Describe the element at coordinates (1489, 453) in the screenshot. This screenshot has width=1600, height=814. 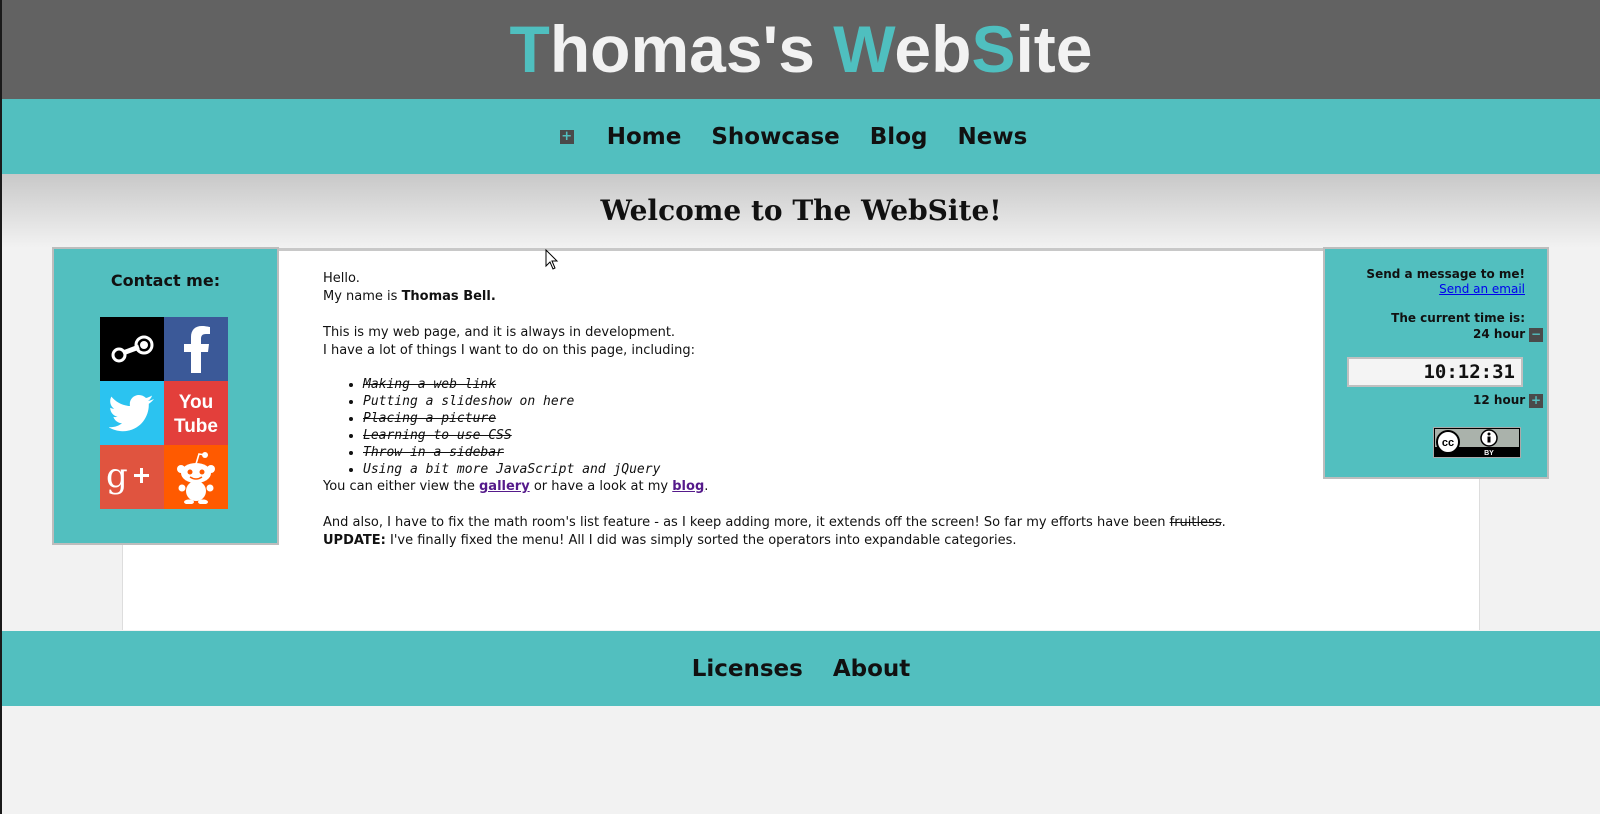
I see `license-badge-text: BY` at that location.